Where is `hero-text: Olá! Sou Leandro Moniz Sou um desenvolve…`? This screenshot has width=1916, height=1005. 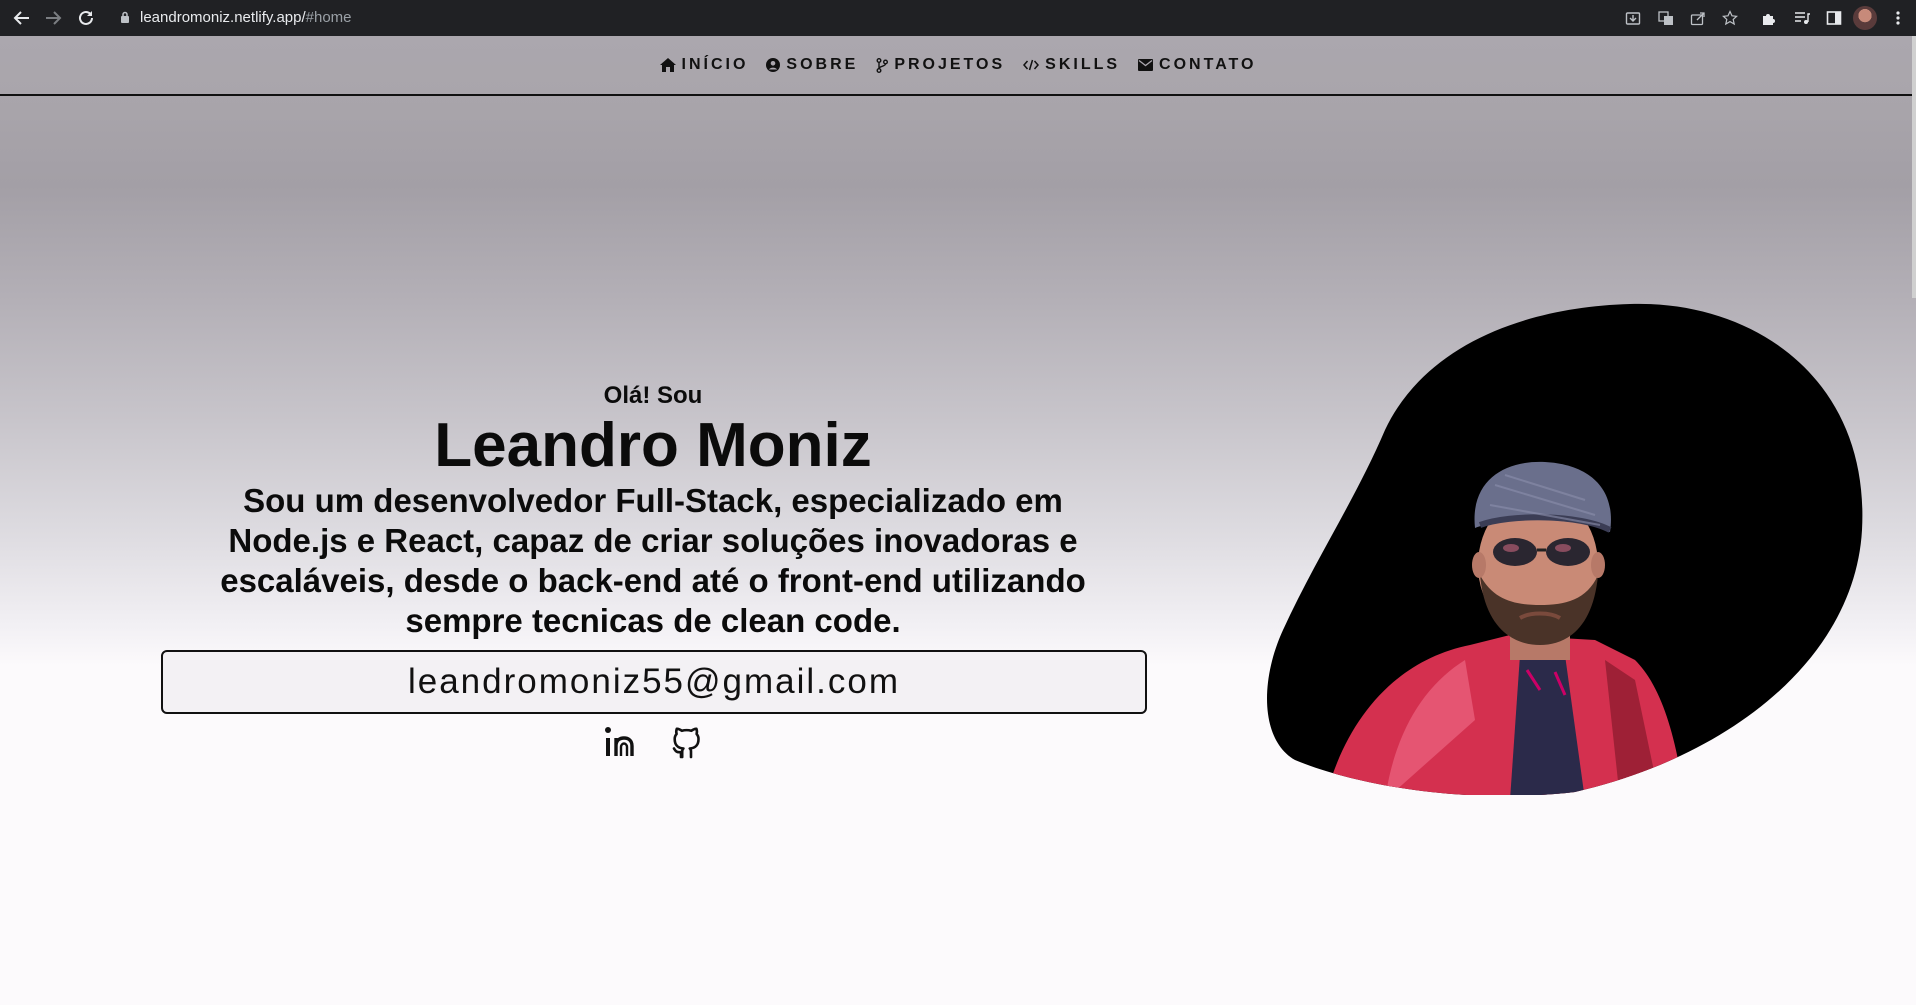
hero-text: Olá! Sou Leandro Moniz Sou um desenvolve… is located at coordinates (653, 511).